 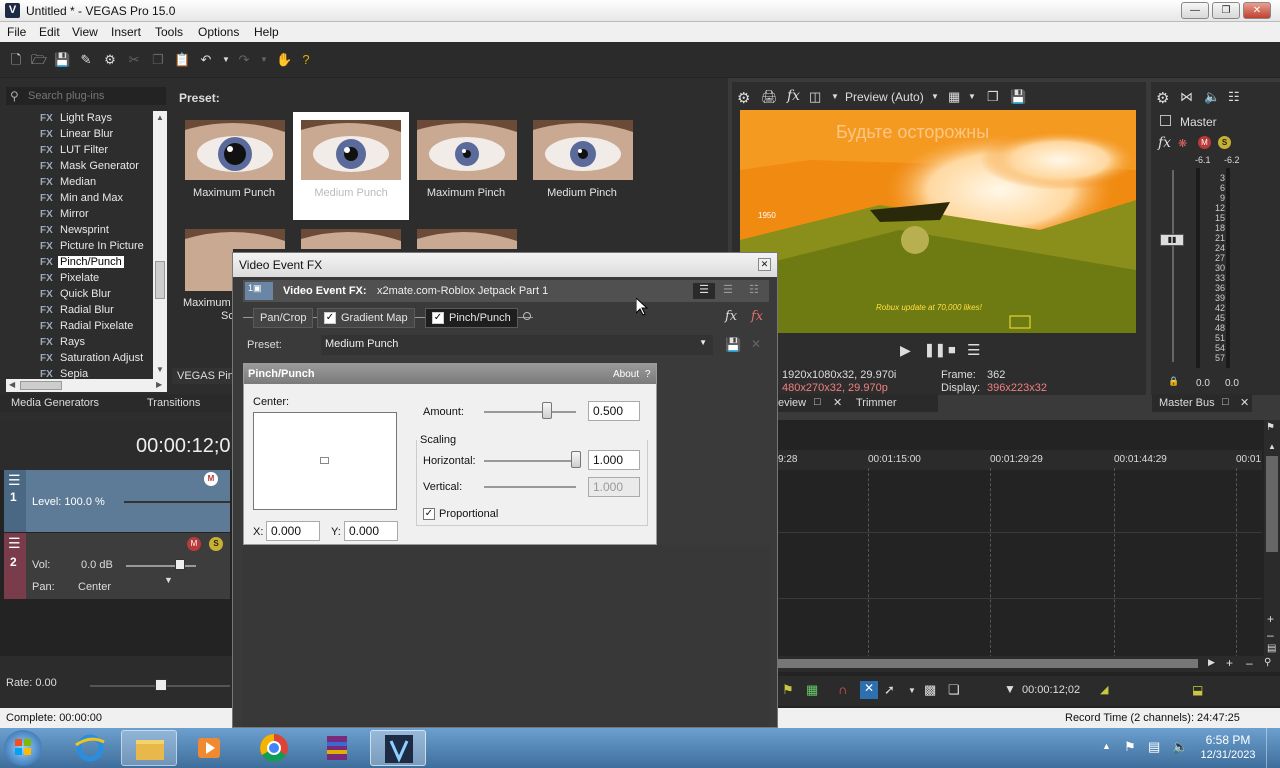 I want to click on center-crosshair-icon, so click(x=324, y=460).